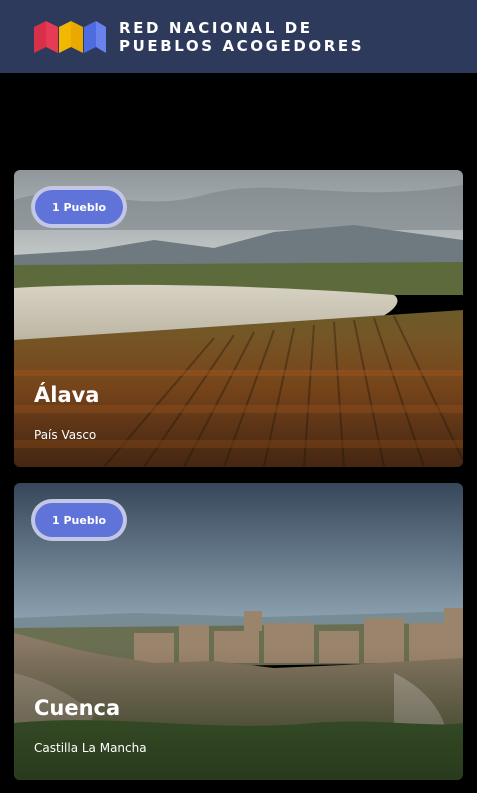  Describe the element at coordinates (216, 27) in the screenshot. I see `brand-line-1: RED NACIONAL DE` at that location.